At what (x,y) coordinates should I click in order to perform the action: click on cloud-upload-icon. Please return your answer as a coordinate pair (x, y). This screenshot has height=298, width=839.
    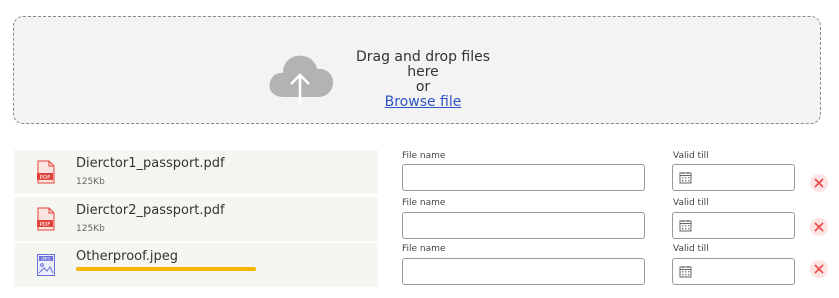
    Looking at the image, I should click on (301, 80).